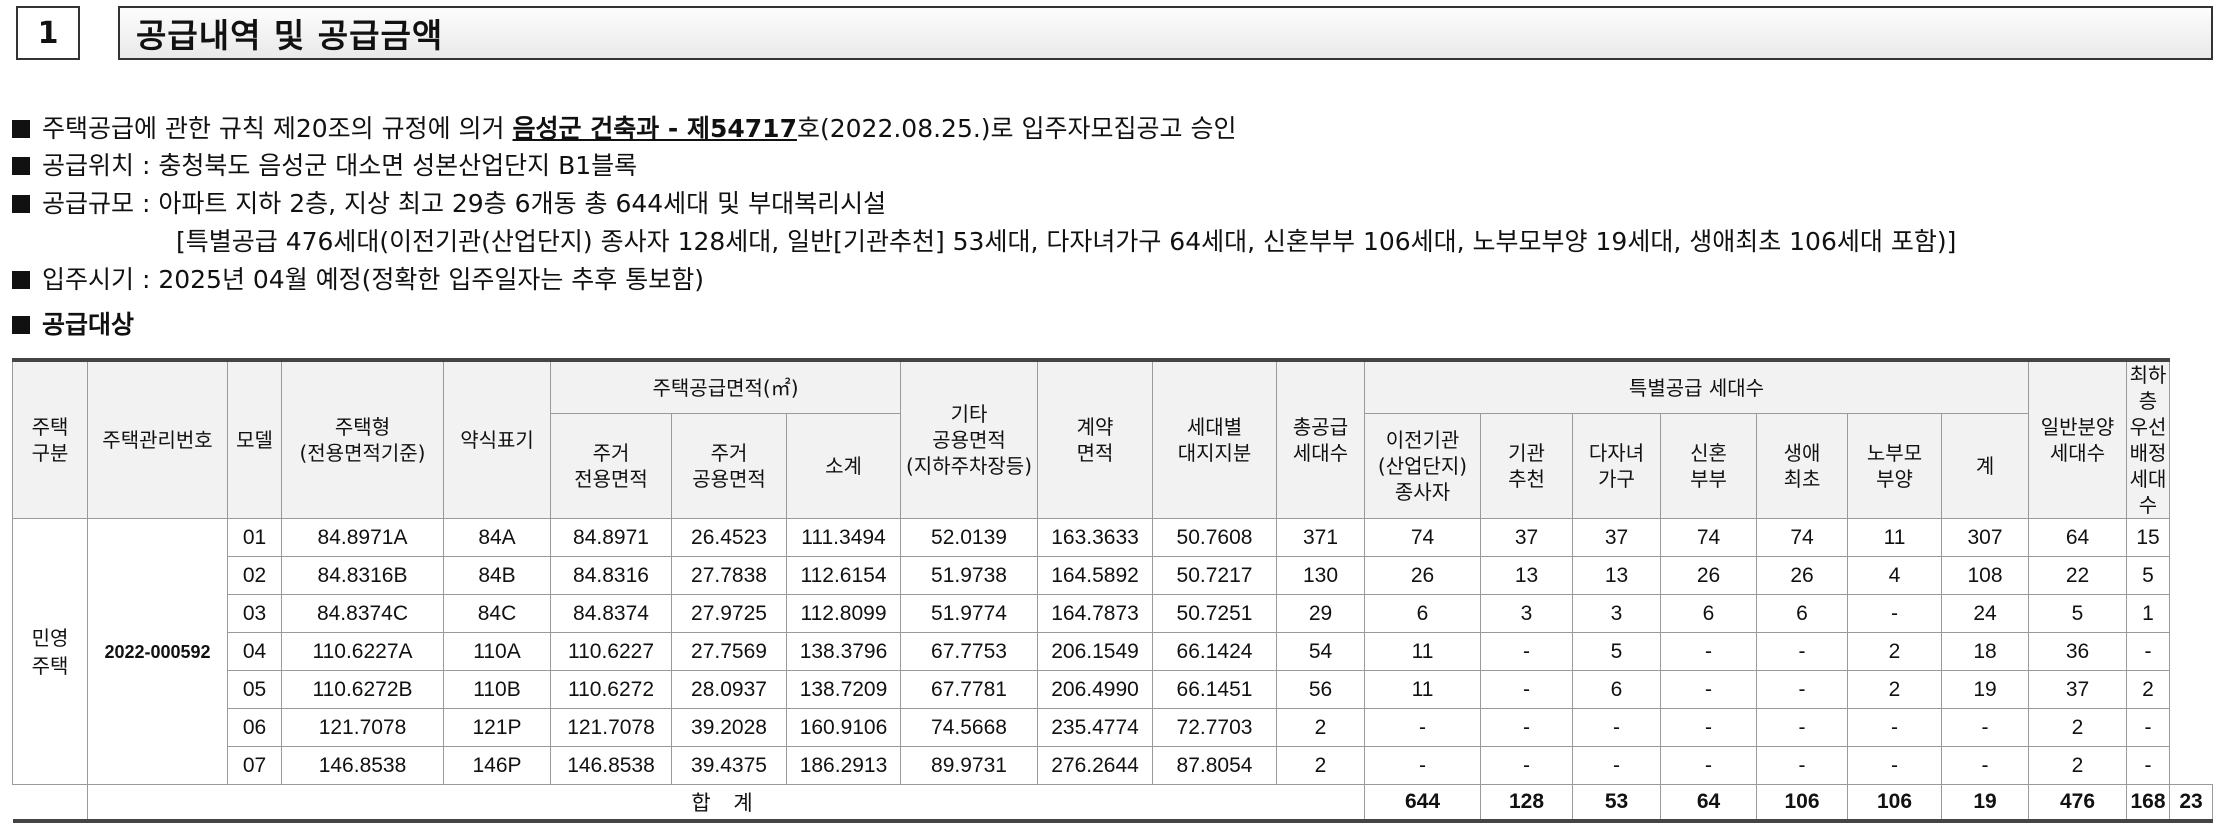 Image resolution: width=2223 pixels, height=823 pixels. I want to click on table-cell: 50.7217, so click(1215, 575).